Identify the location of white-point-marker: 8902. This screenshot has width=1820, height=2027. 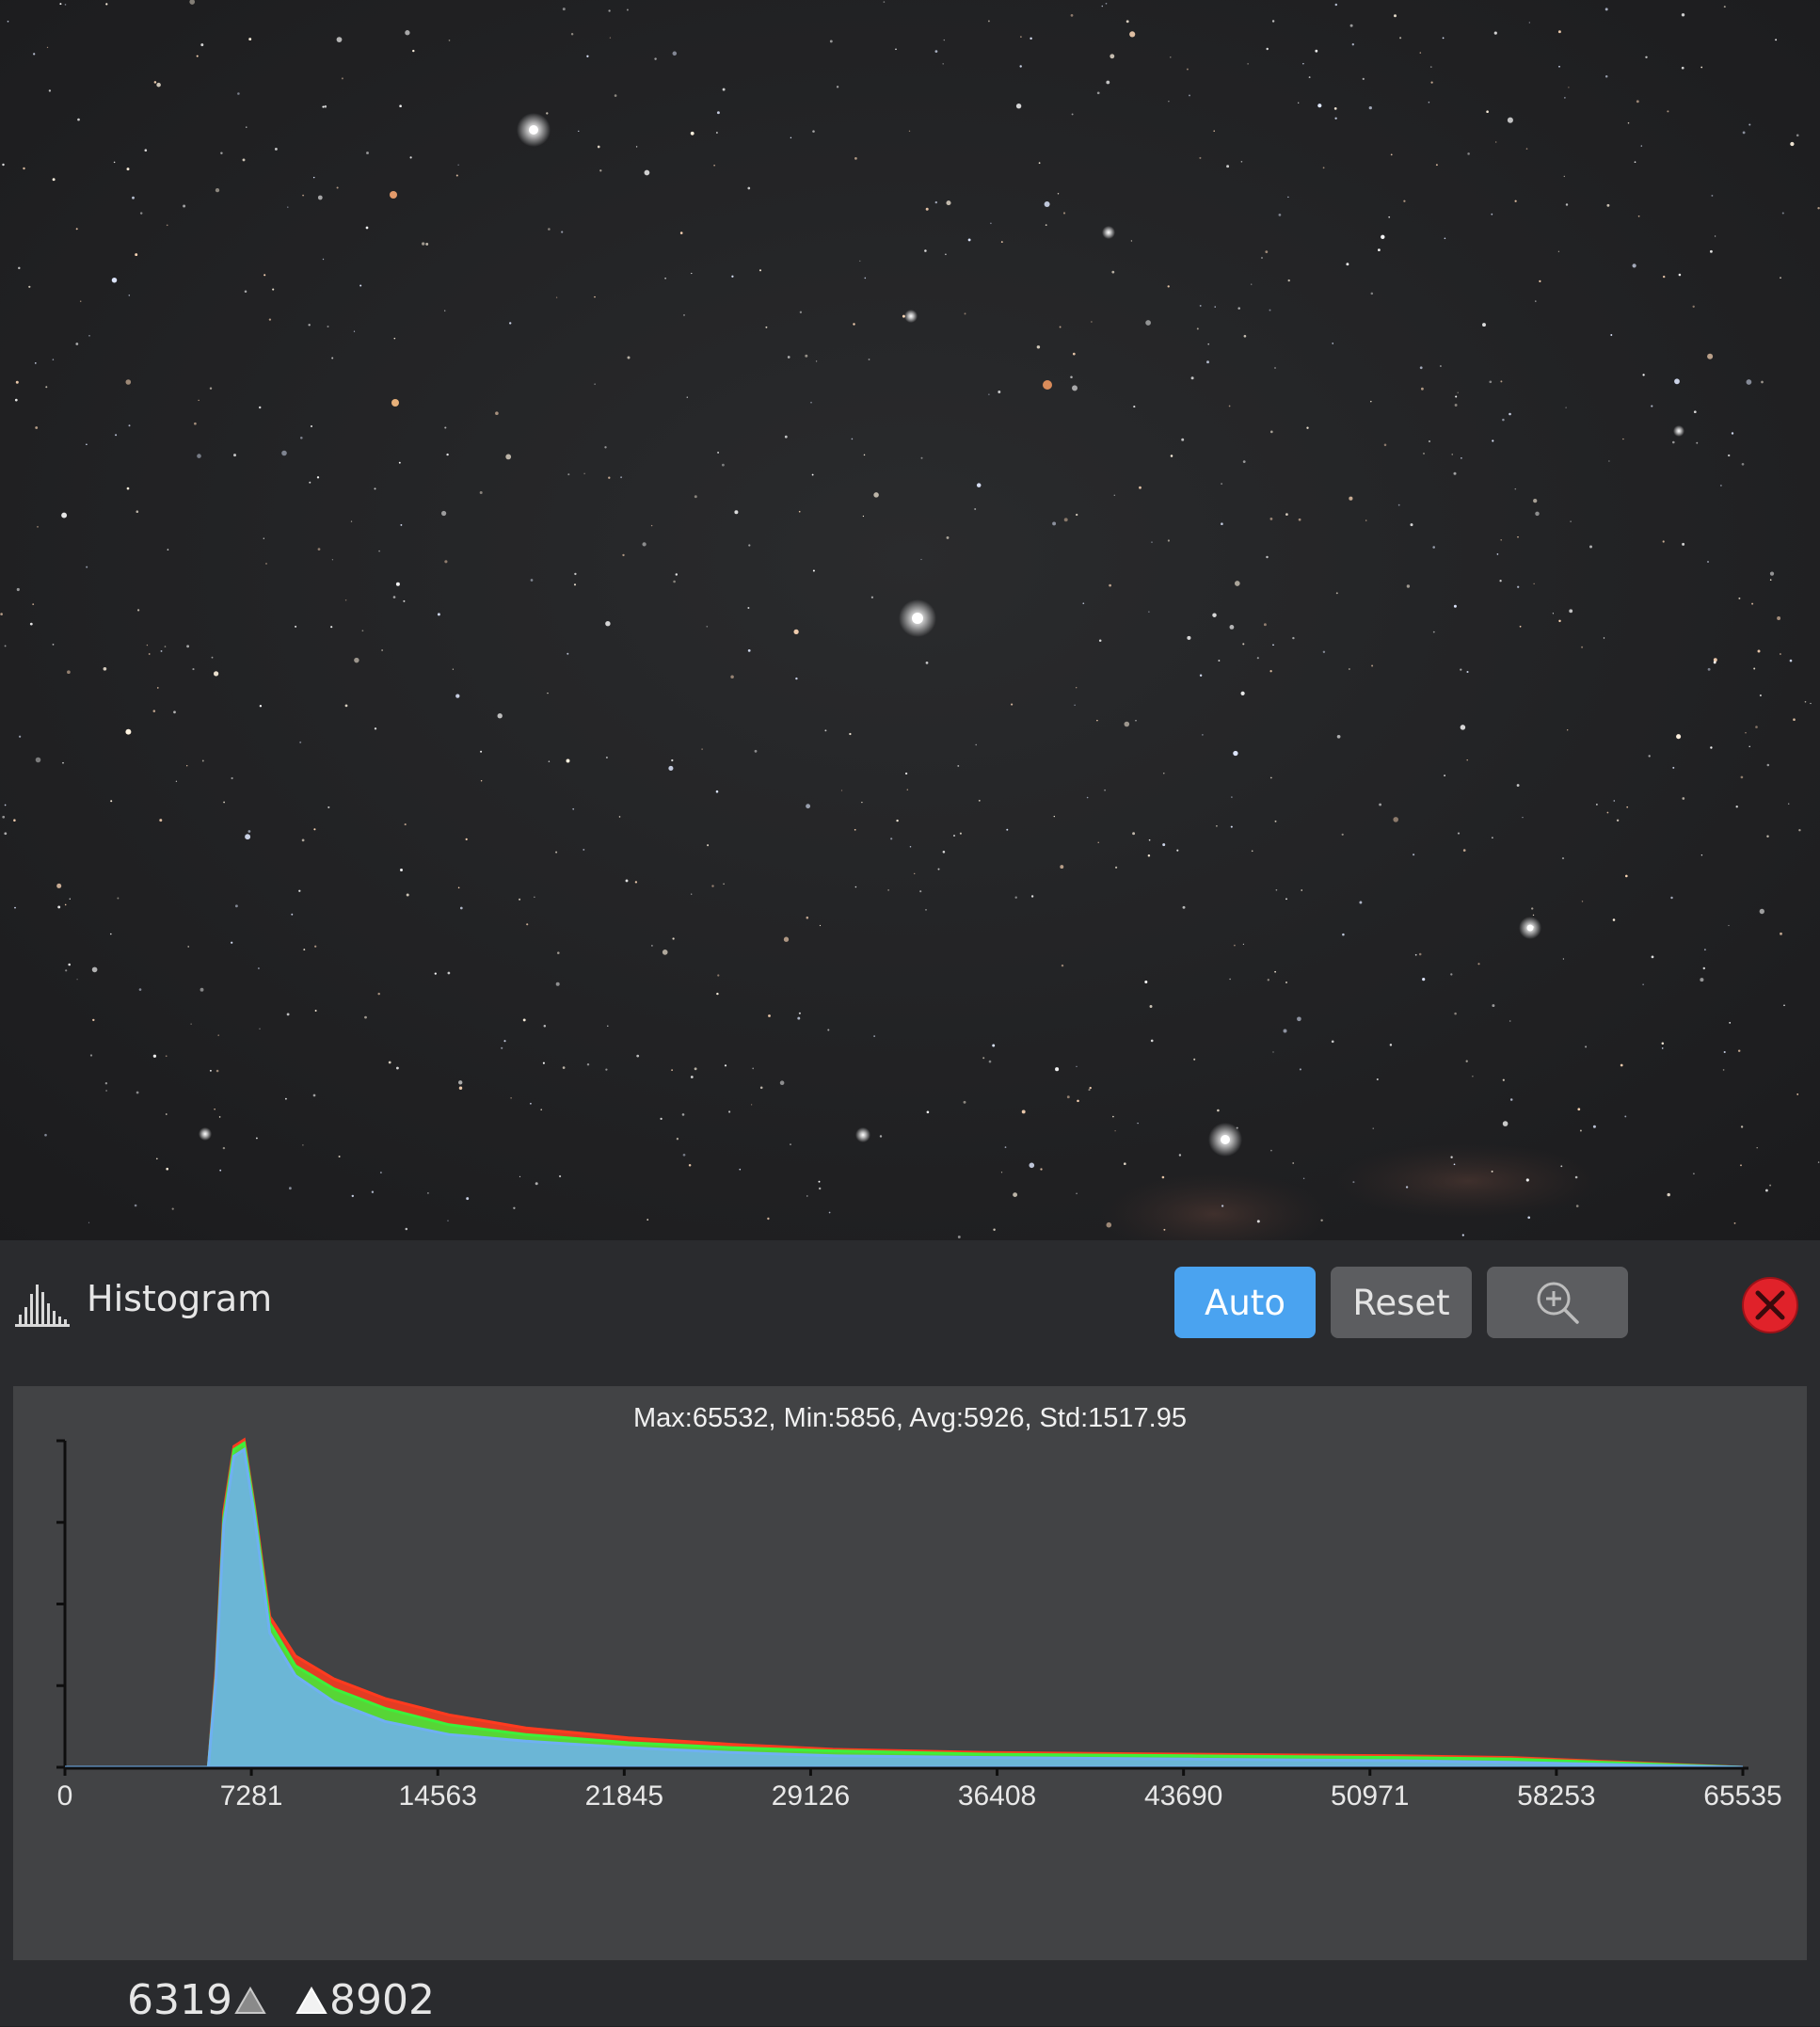
(364, 2000).